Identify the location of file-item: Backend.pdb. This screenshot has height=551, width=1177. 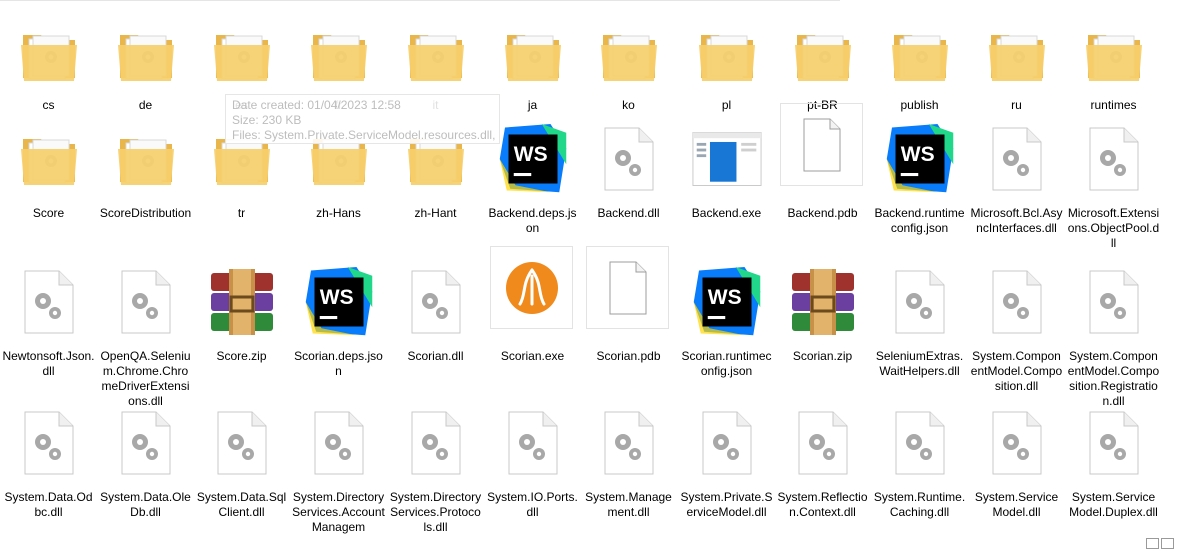
(822, 175).